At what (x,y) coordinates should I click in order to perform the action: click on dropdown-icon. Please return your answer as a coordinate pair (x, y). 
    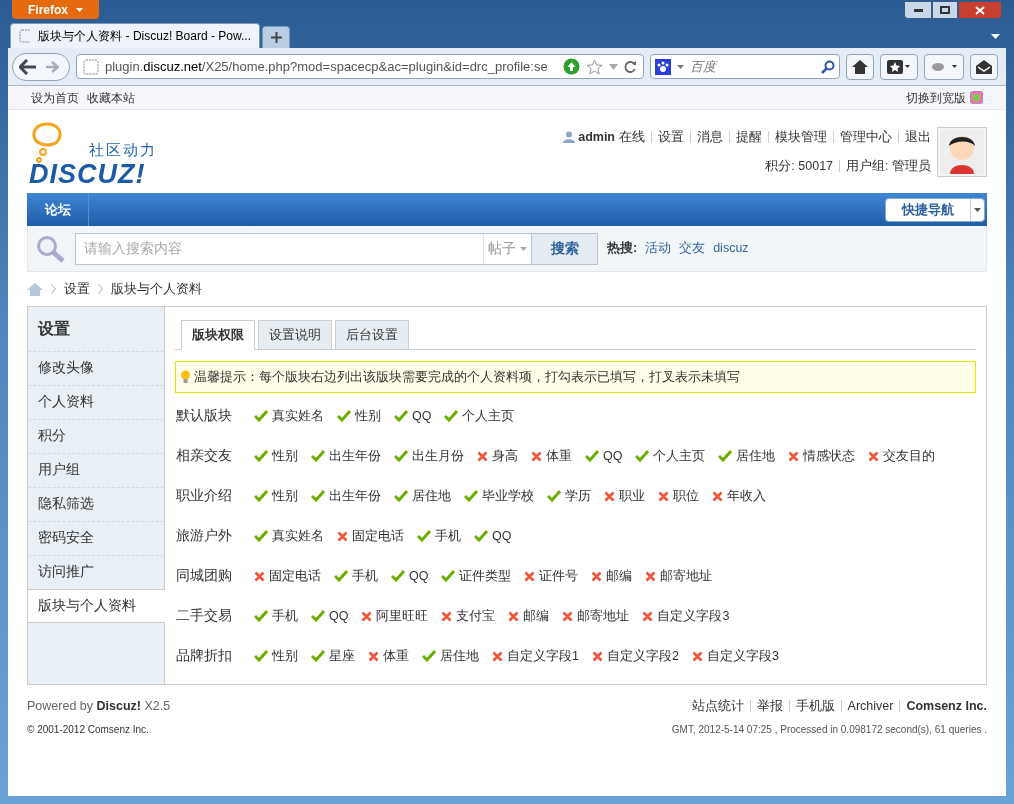
    Looking at the image, I should click on (680, 66).